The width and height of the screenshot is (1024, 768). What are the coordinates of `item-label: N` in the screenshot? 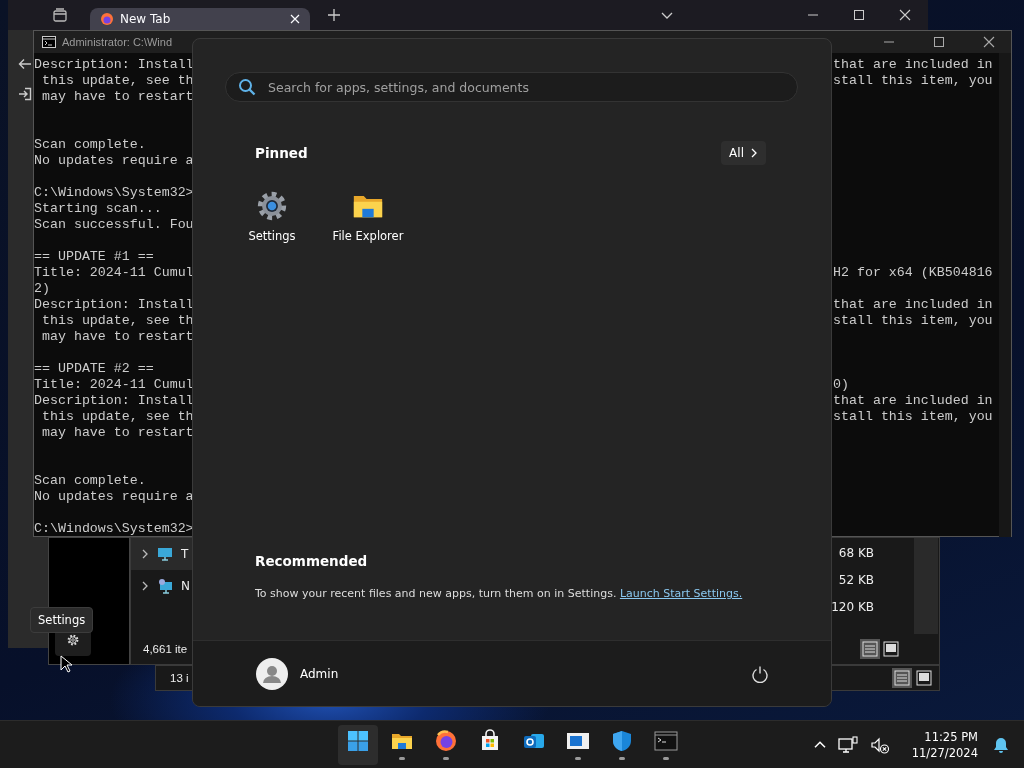 It's located at (185, 586).